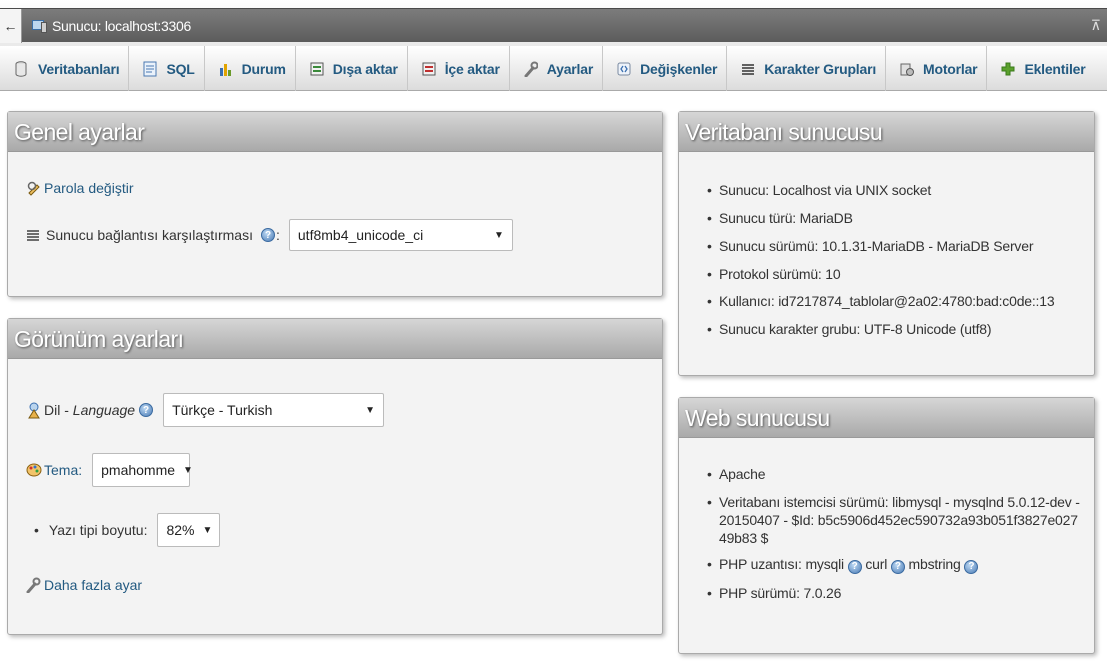 The width and height of the screenshot is (1107, 663). What do you see at coordinates (885, 474) in the screenshot?
I see `list-item: Apache` at bounding box center [885, 474].